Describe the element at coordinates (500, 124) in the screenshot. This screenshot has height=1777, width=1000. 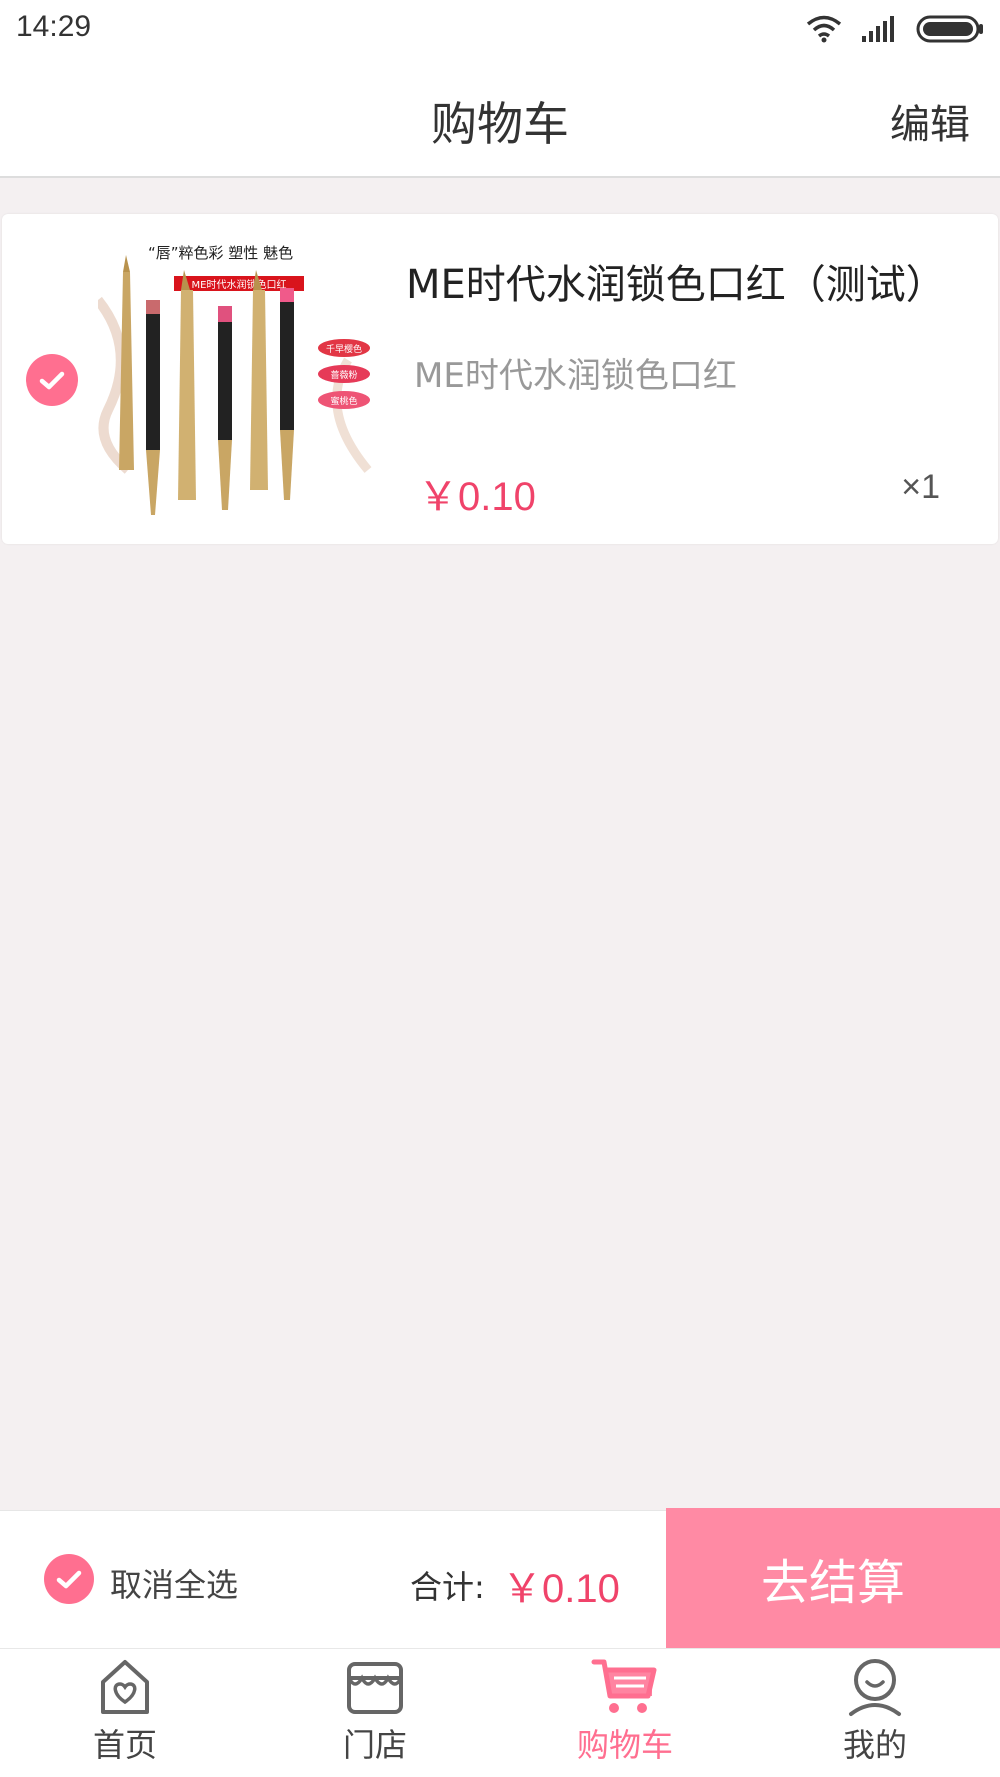
I see `page-title: 购物车` at that location.